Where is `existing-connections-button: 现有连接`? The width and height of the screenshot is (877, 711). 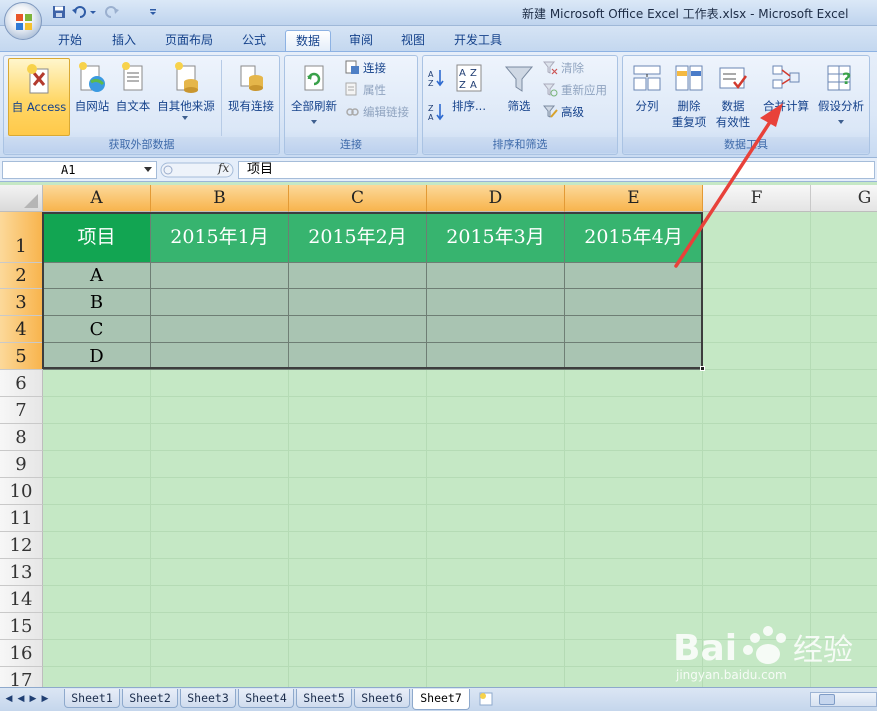
existing-connections-button: 现有连接 is located at coordinates (251, 97).